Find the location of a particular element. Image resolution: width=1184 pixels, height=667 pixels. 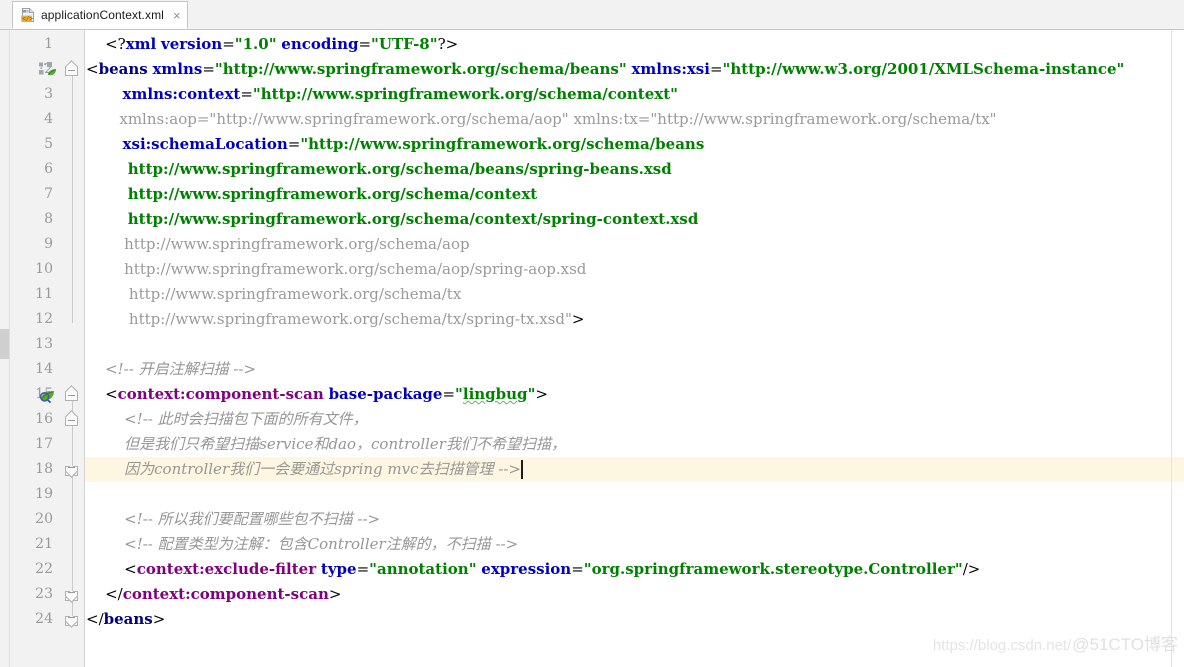

code-token-punct: /> is located at coordinates (971, 569).